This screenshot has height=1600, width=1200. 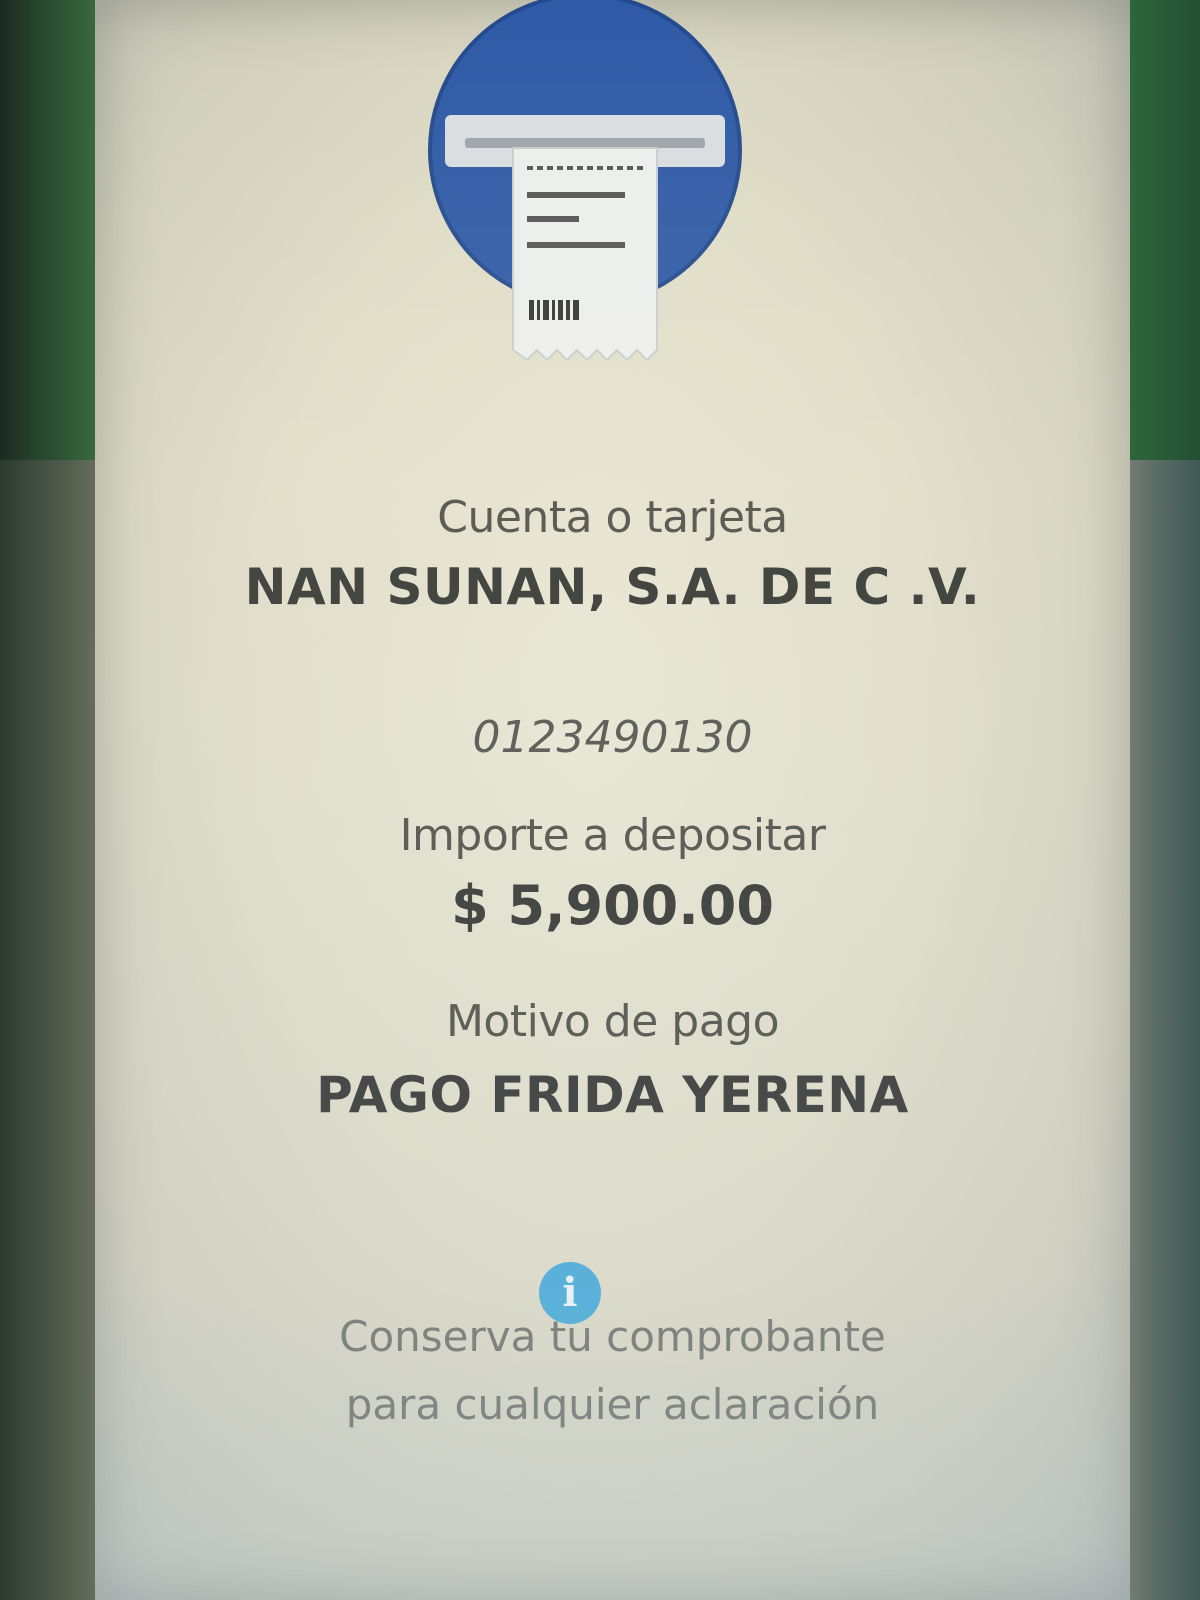 I want to click on amount-label: Importe a depositar, so click(x=612, y=835).